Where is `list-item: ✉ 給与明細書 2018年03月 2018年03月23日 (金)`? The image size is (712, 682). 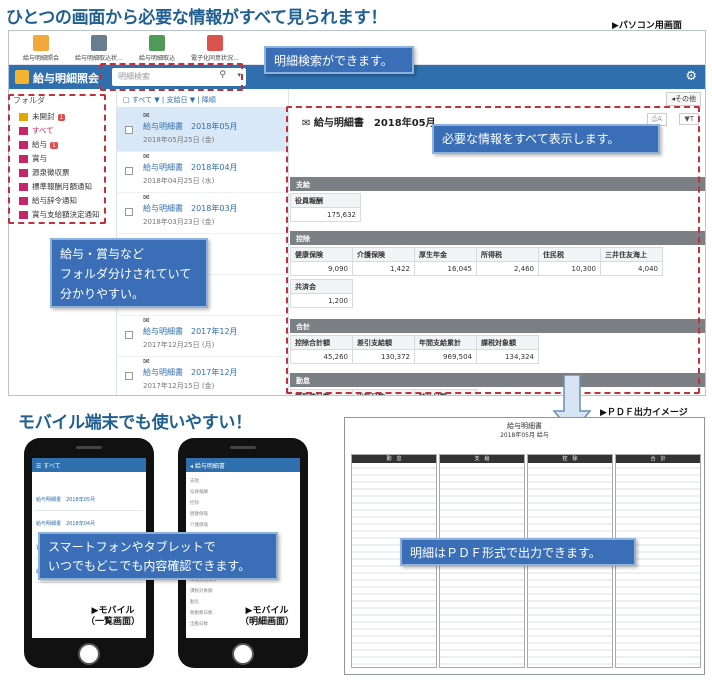 list-item: ✉ 給与明細書 2018年03月 2018年03月23日 (金) is located at coordinates (203, 211).